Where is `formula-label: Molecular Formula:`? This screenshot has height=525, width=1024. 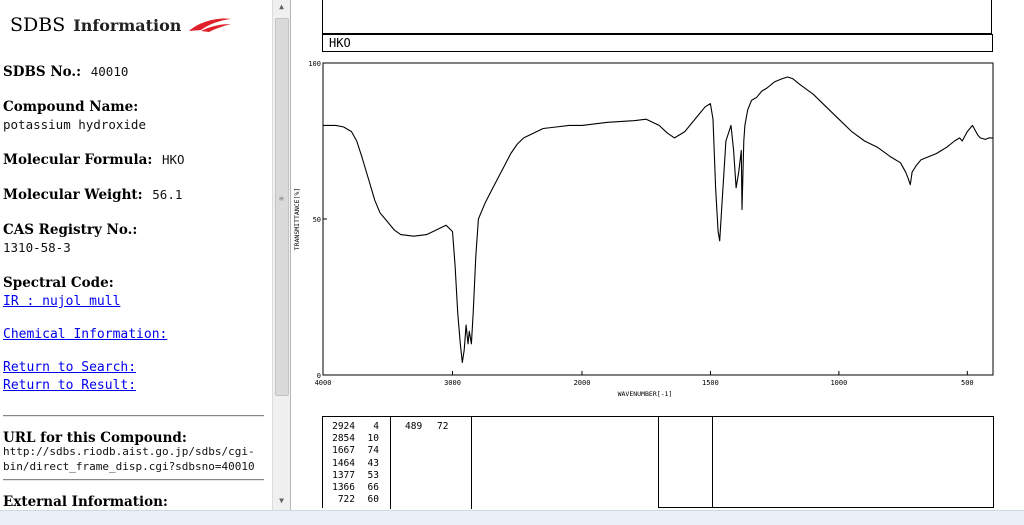 formula-label: Molecular Formula: is located at coordinates (78, 160).